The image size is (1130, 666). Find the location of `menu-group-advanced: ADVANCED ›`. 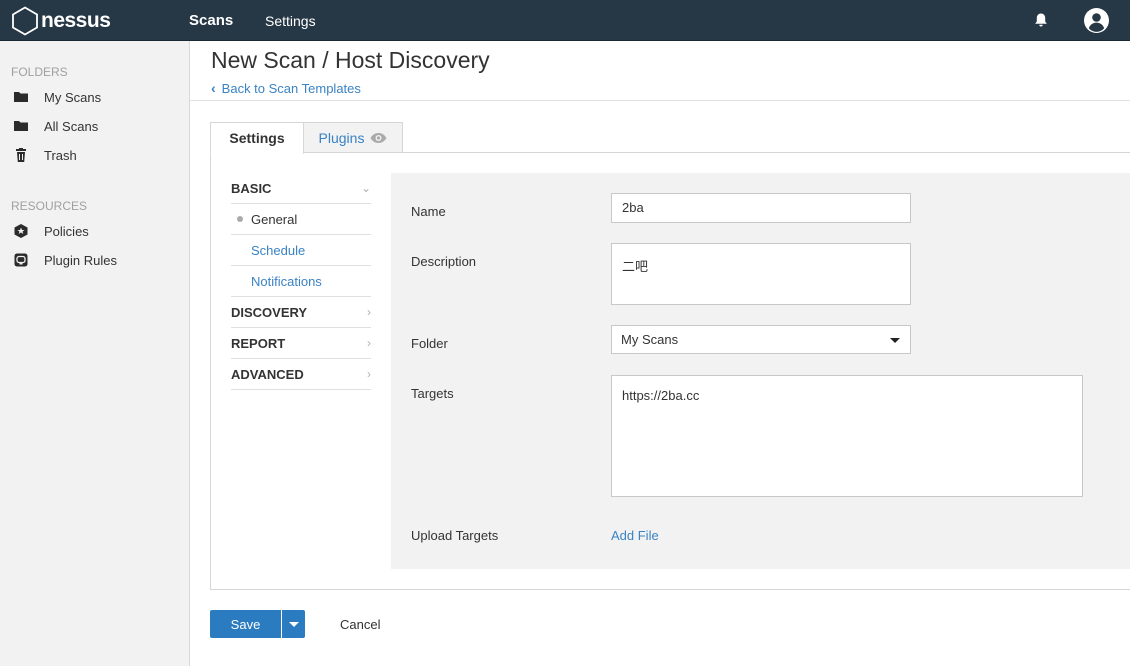

menu-group-advanced: ADVANCED › is located at coordinates (301, 374).